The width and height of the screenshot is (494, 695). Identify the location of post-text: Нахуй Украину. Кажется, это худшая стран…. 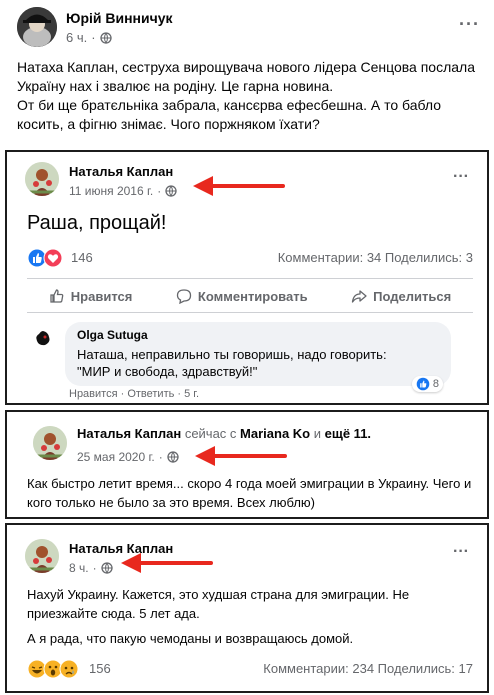
(218, 604).